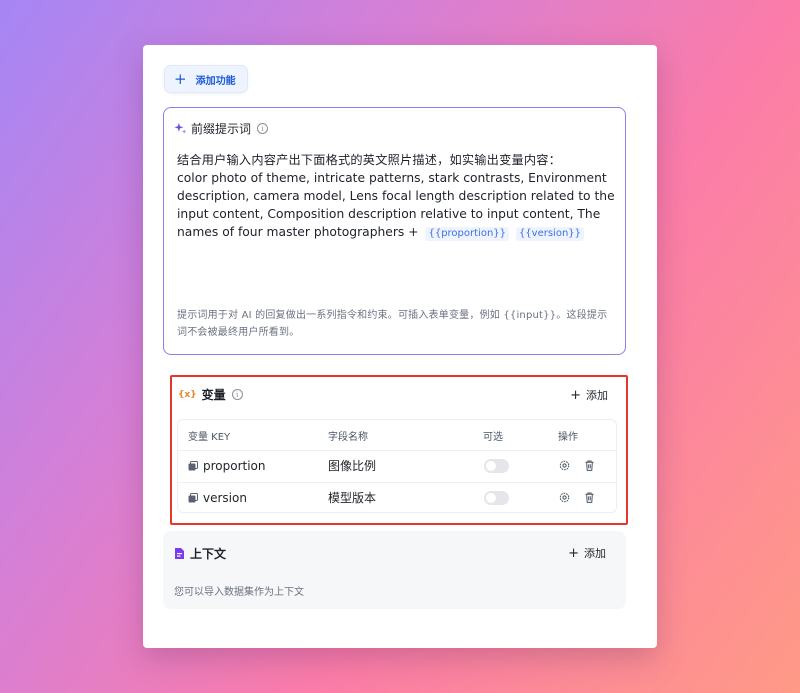 The image size is (800, 693). Describe the element at coordinates (352, 465) in the screenshot. I see `field-name: 图像比例` at that location.